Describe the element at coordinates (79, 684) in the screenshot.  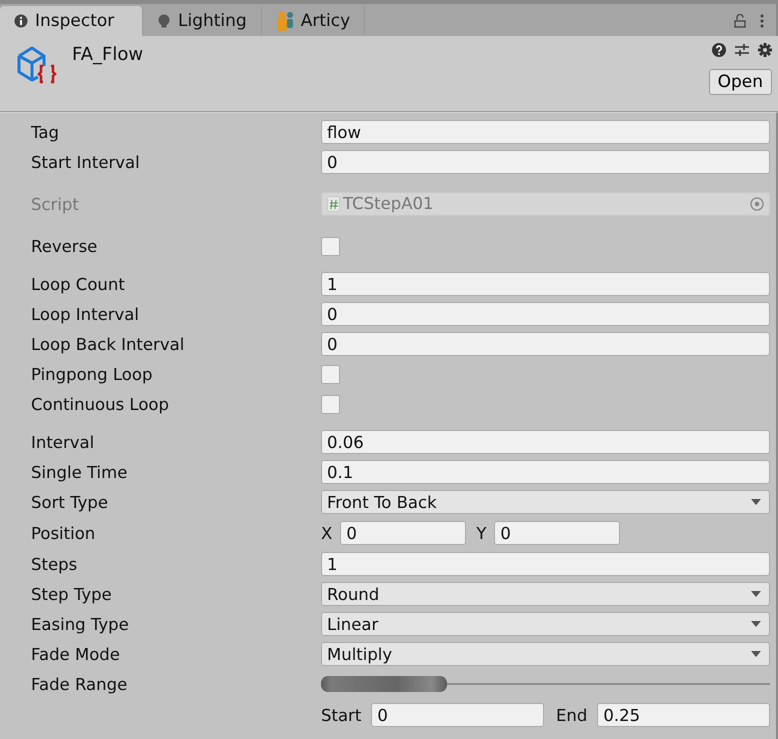
I see `field-label: Fade Range` at that location.